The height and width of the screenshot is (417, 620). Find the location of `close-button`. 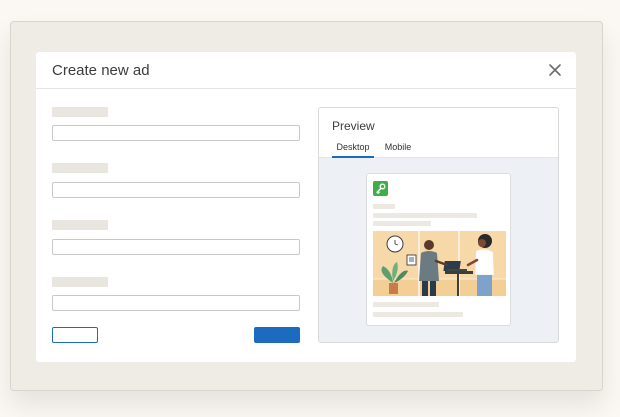

close-button is located at coordinates (555, 70).